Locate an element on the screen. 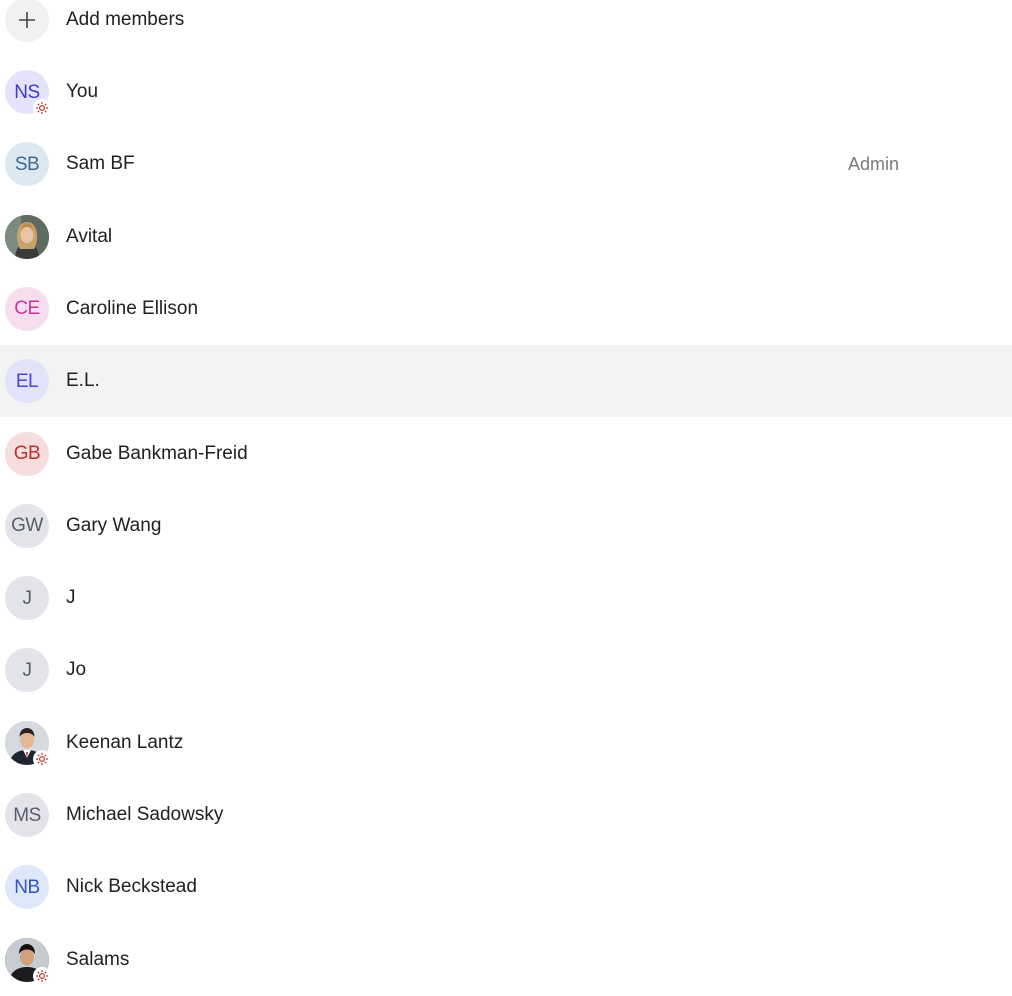 Image resolution: width=1012 pixels, height=996 pixels. avatar: NS is located at coordinates (28, 93).